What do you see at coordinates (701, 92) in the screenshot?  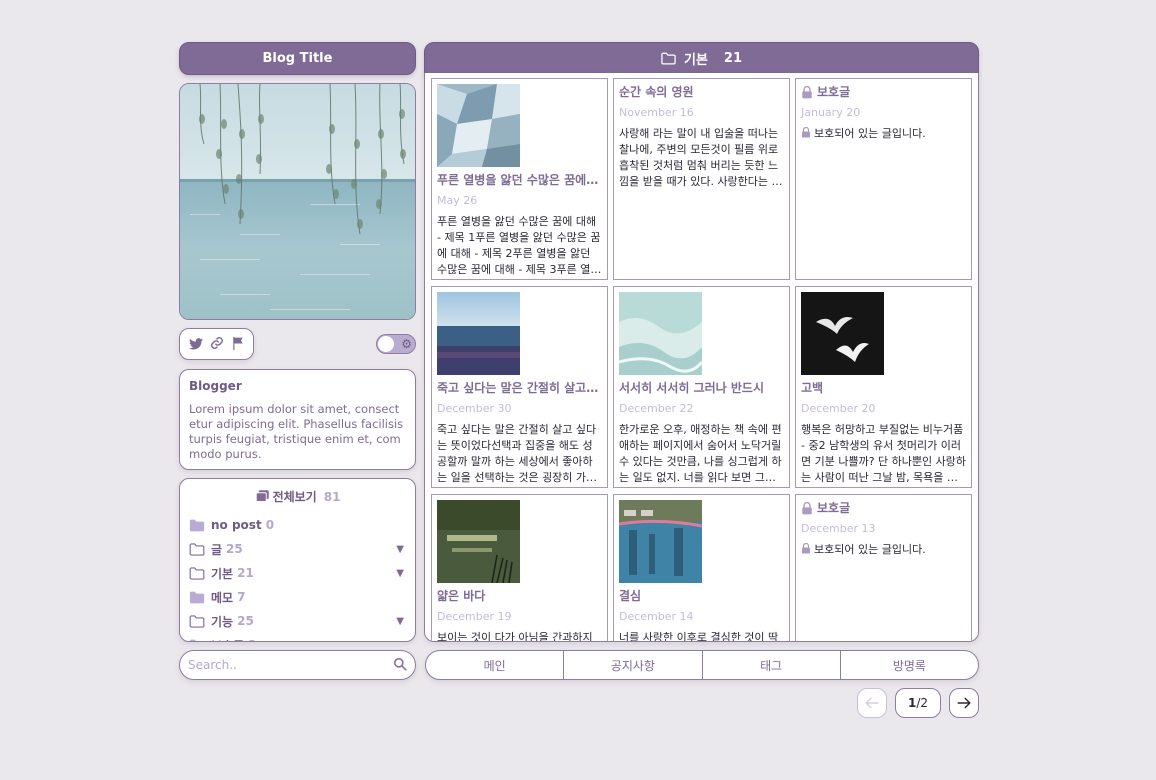 I see `post-title: 순간 속의 영원` at bounding box center [701, 92].